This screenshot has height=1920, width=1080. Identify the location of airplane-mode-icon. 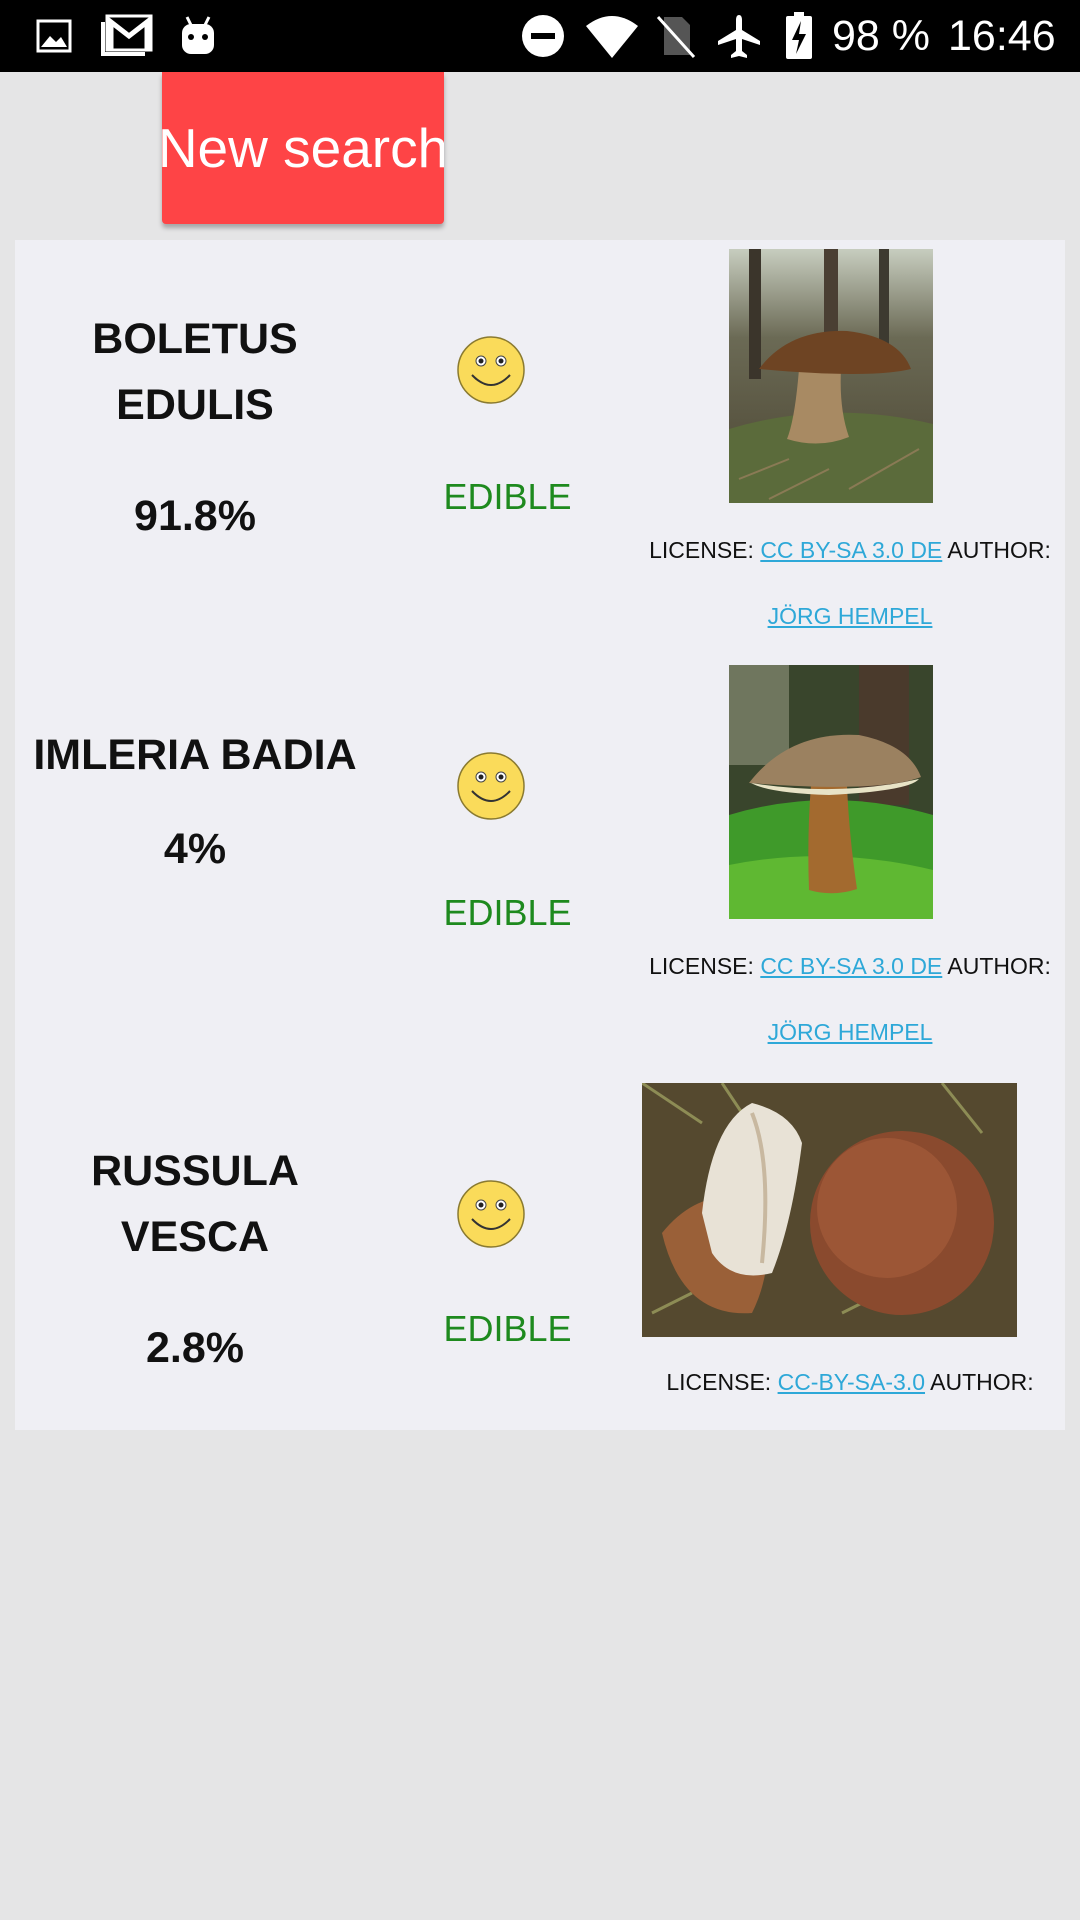
(739, 36).